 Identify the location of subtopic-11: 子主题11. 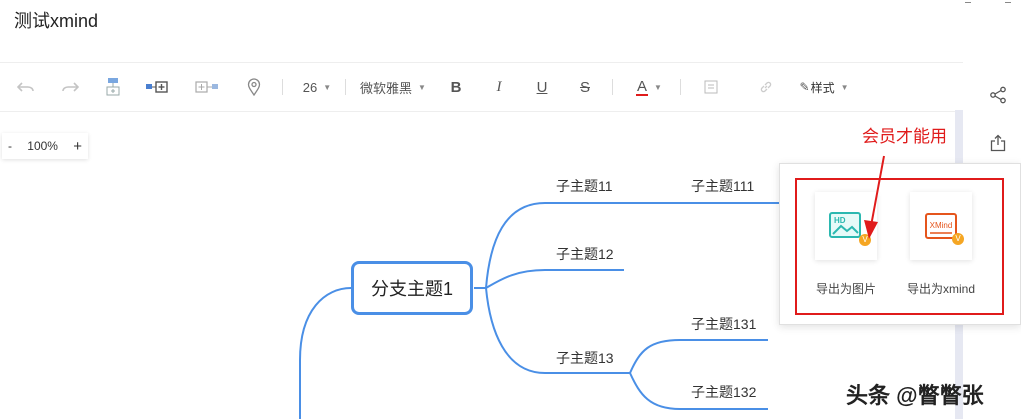
(584, 186).